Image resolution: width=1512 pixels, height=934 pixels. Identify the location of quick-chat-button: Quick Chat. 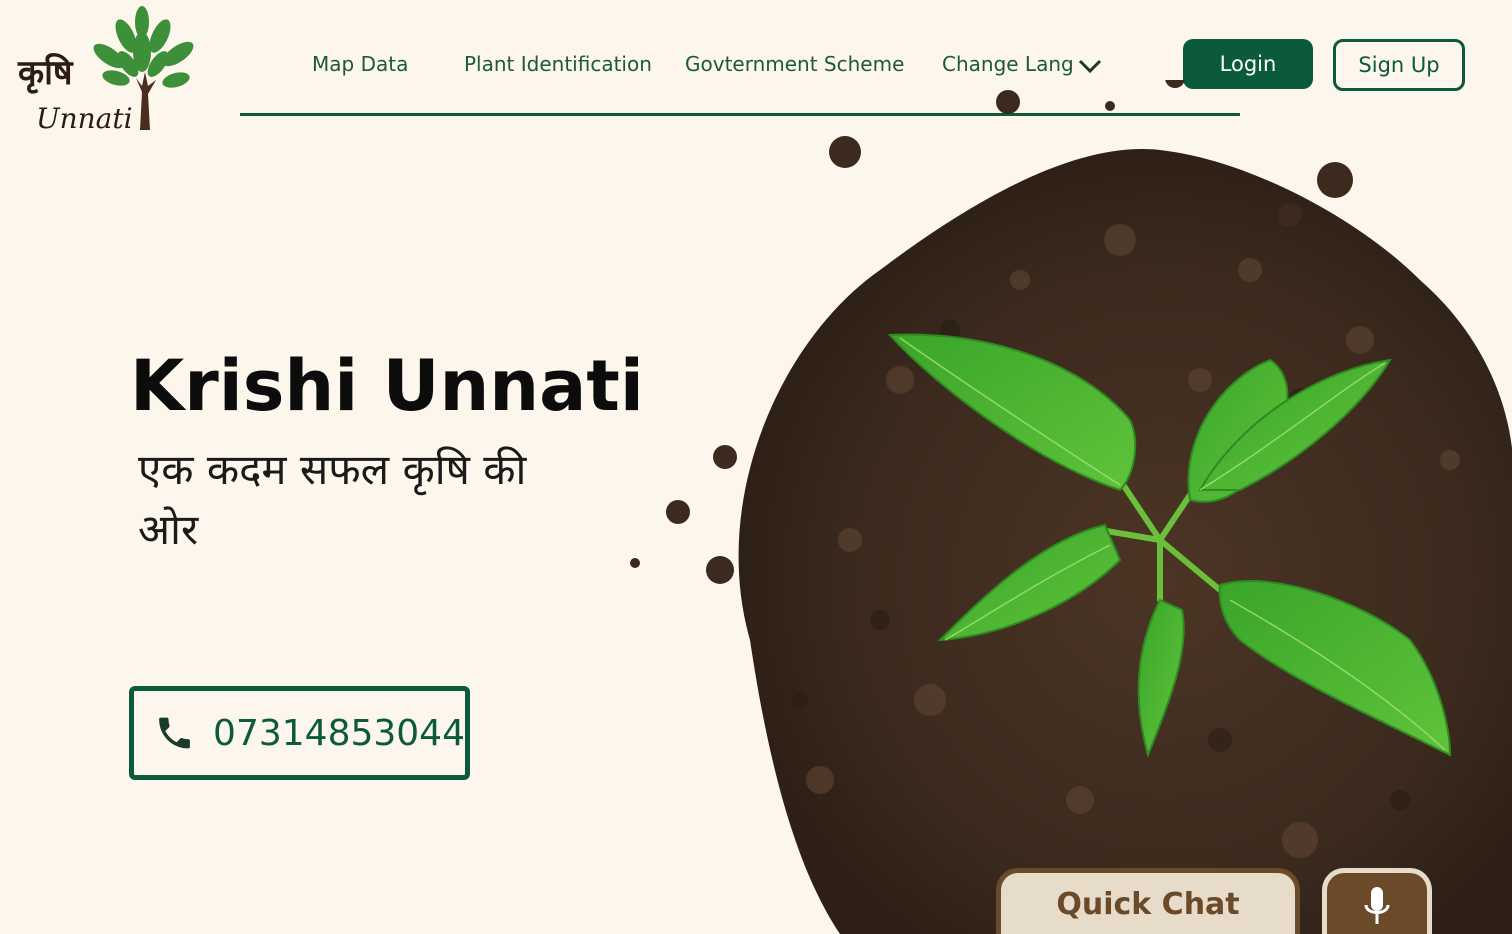
(1148, 901).